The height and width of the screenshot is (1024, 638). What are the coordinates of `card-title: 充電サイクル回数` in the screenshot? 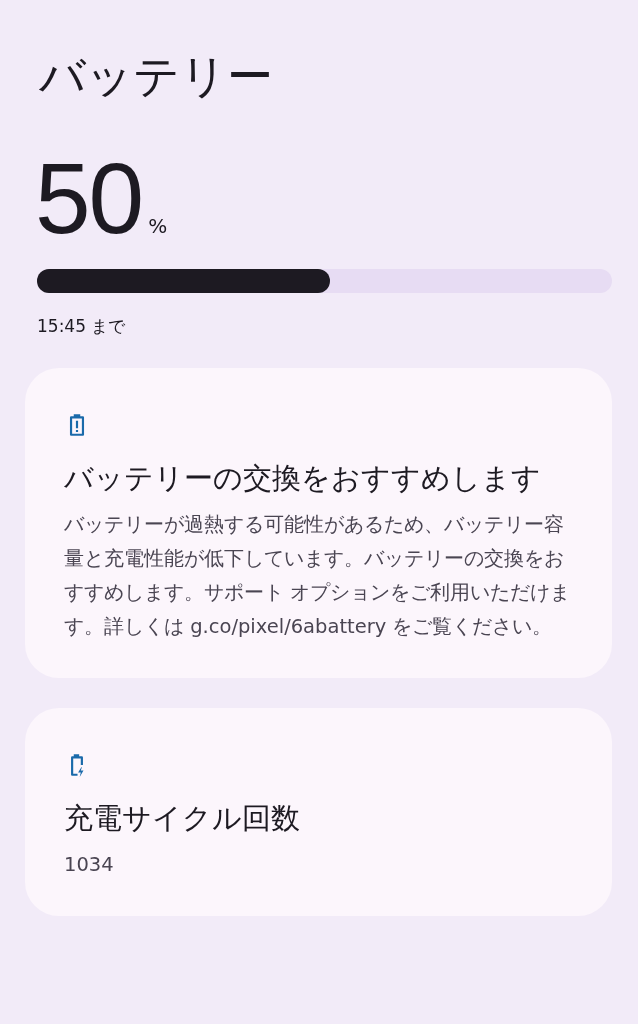 It's located at (182, 818).